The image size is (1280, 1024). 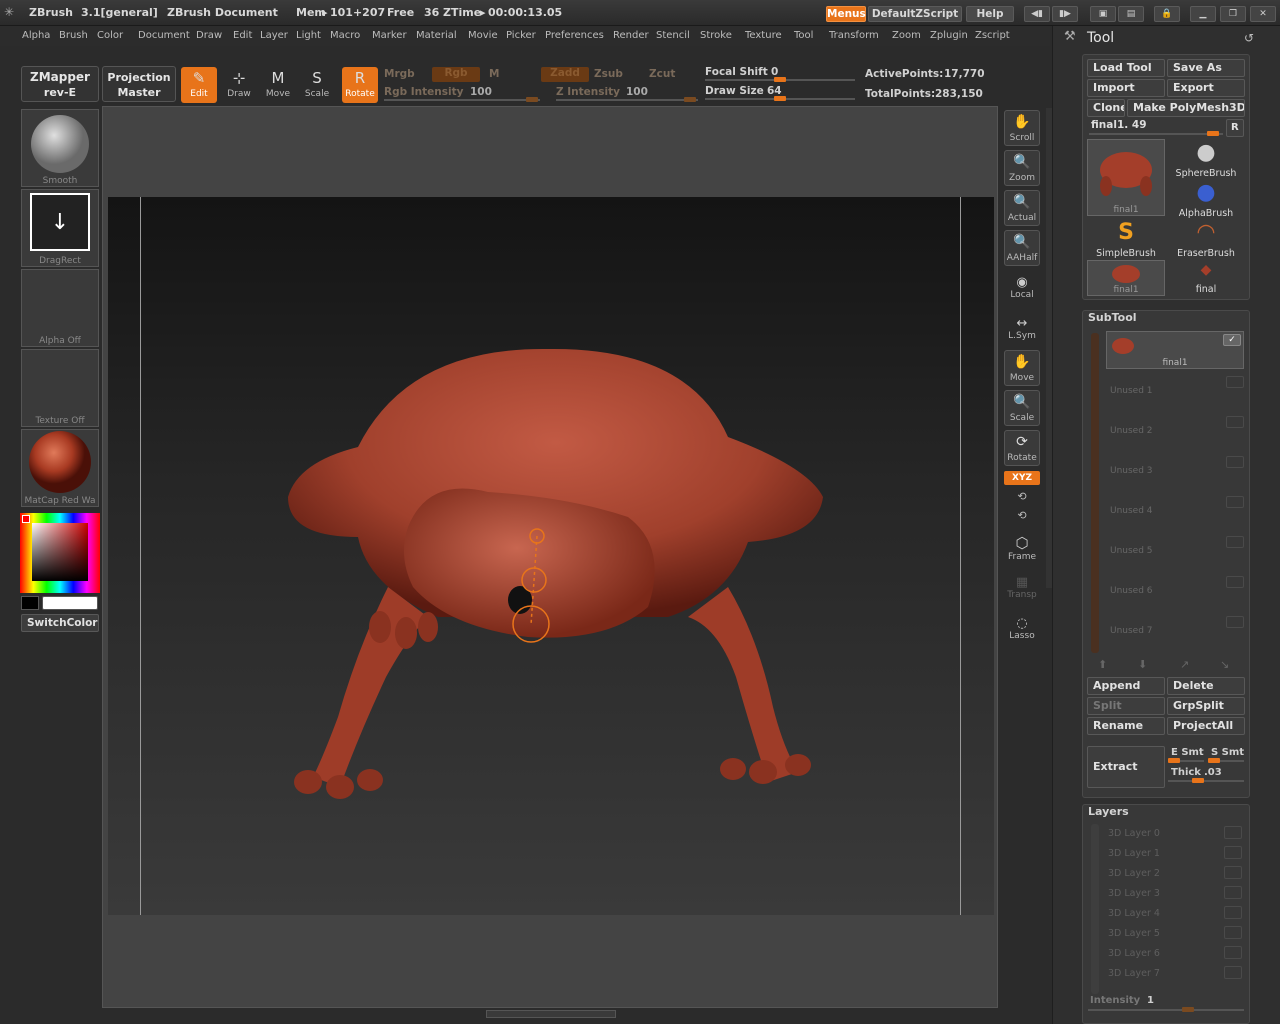 I want to click on bottom-shelf-toggle, so click(x=551, y=1014).